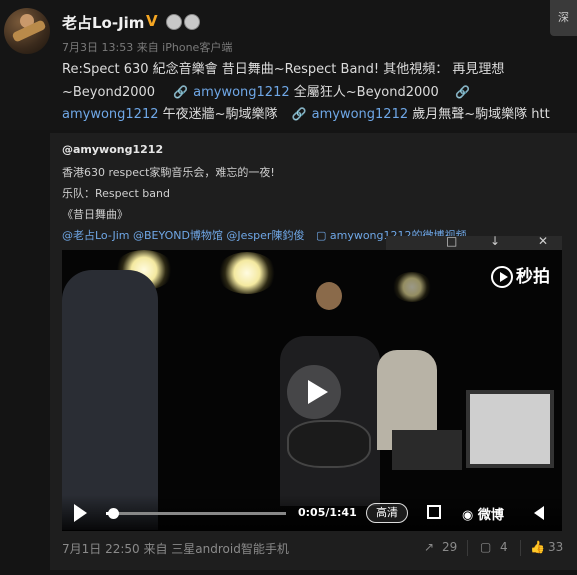 Image resolution: width=577 pixels, height=575 pixels. Describe the element at coordinates (321, 235) in the screenshot. I see `video-icon: ▢` at that location.